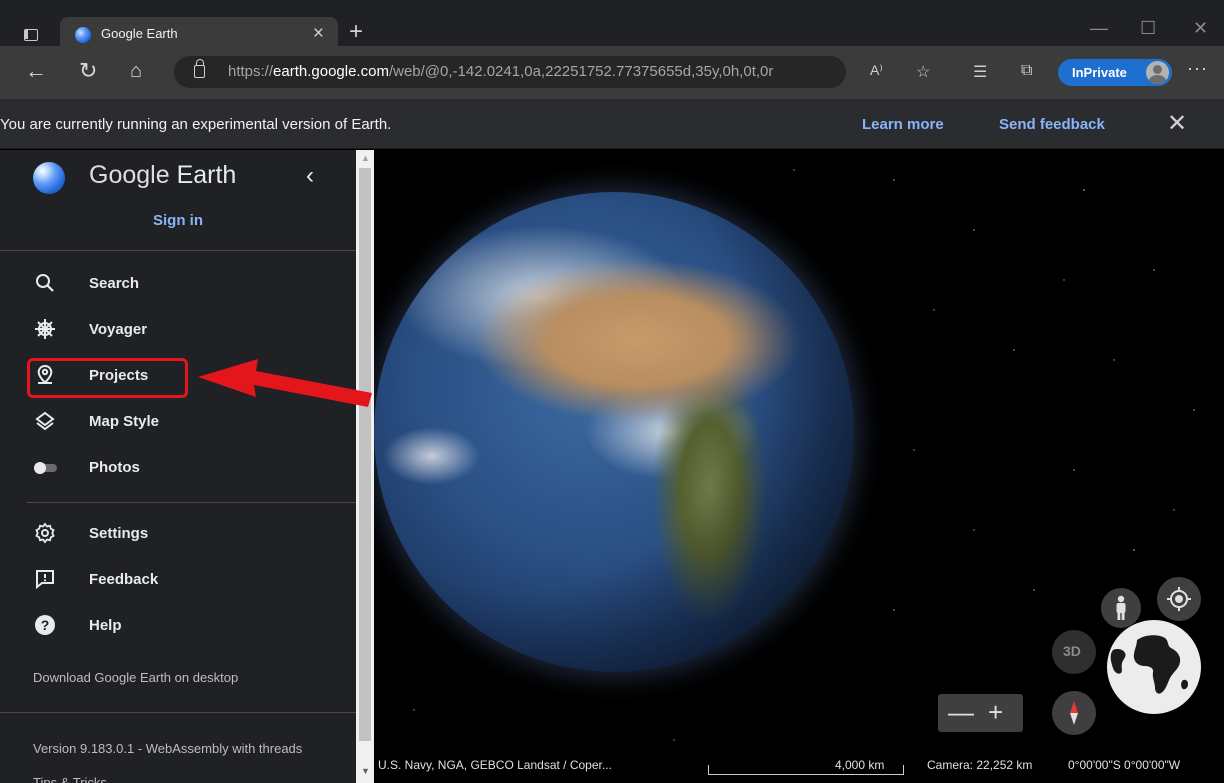 This screenshot has height=783, width=1224. I want to click on locate-icon, so click(1179, 599).